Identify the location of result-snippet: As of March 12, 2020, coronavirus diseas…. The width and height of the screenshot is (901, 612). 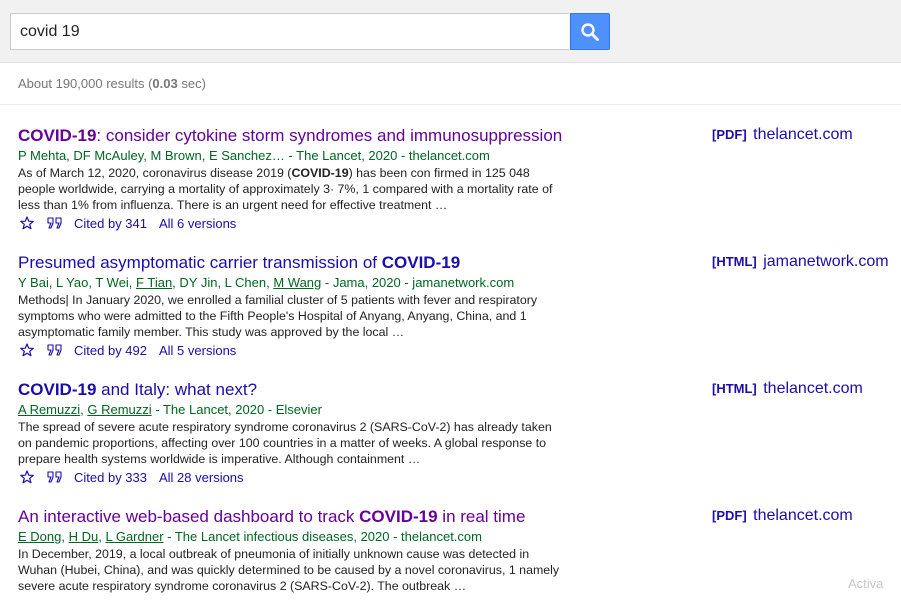
(290, 189).